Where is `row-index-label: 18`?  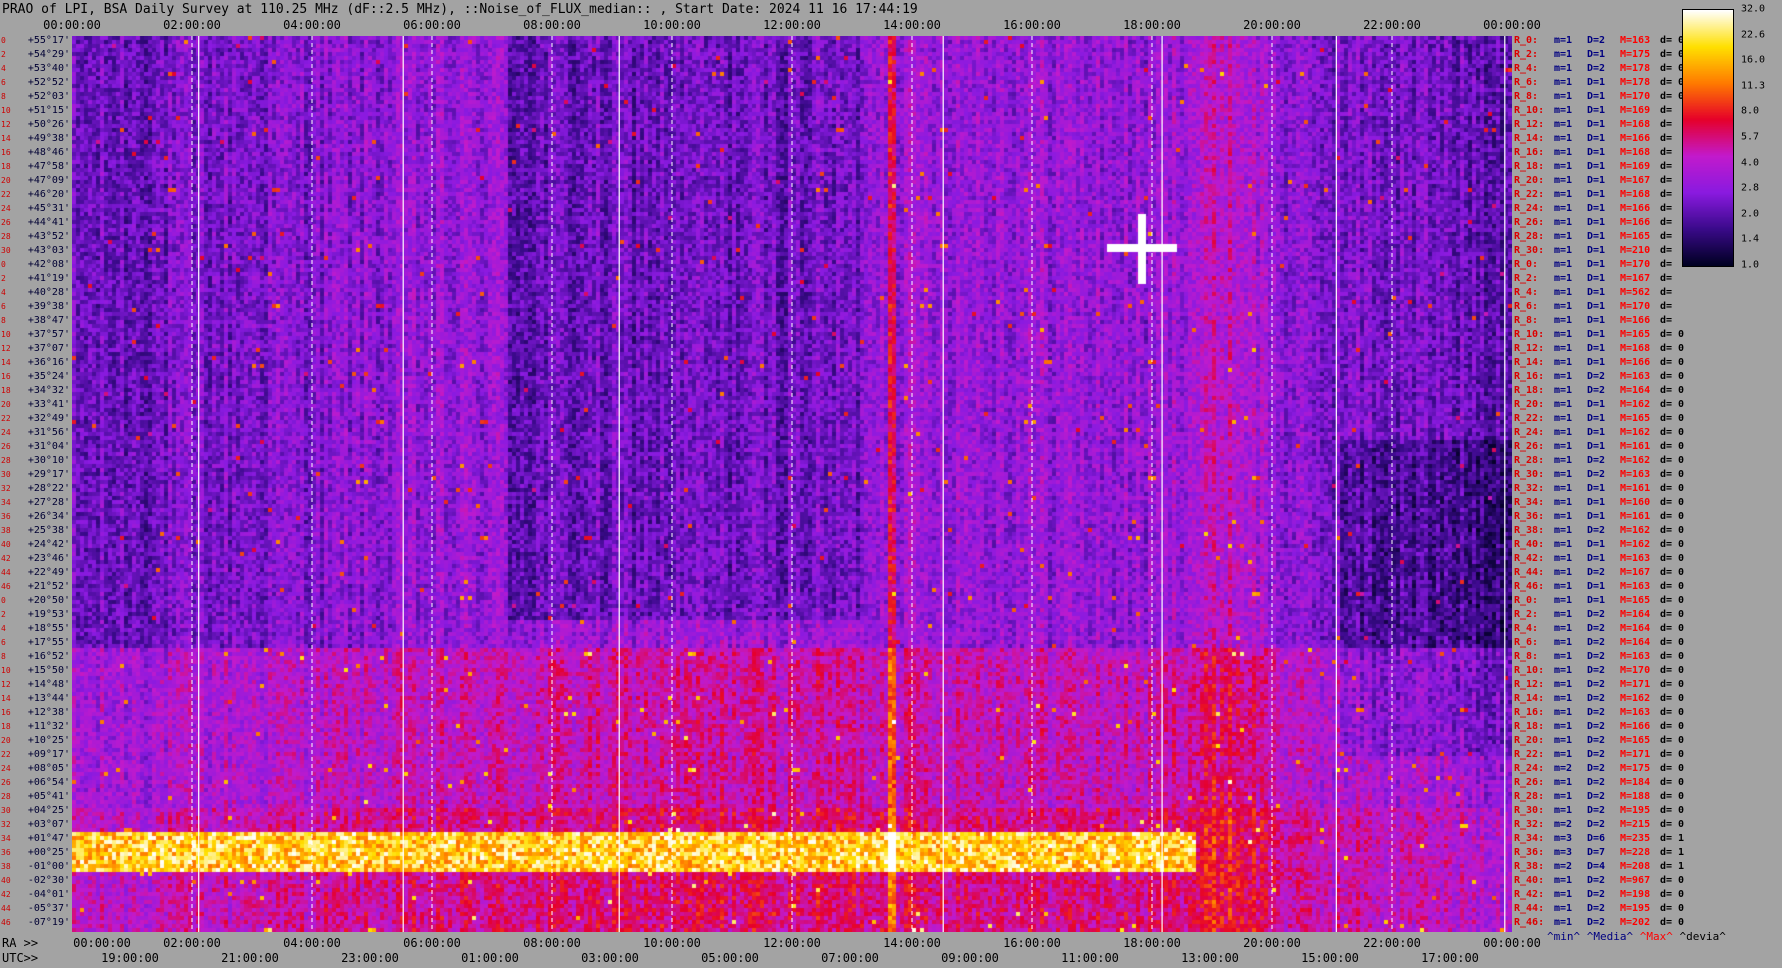 row-index-label: 18 is located at coordinates (6, 166).